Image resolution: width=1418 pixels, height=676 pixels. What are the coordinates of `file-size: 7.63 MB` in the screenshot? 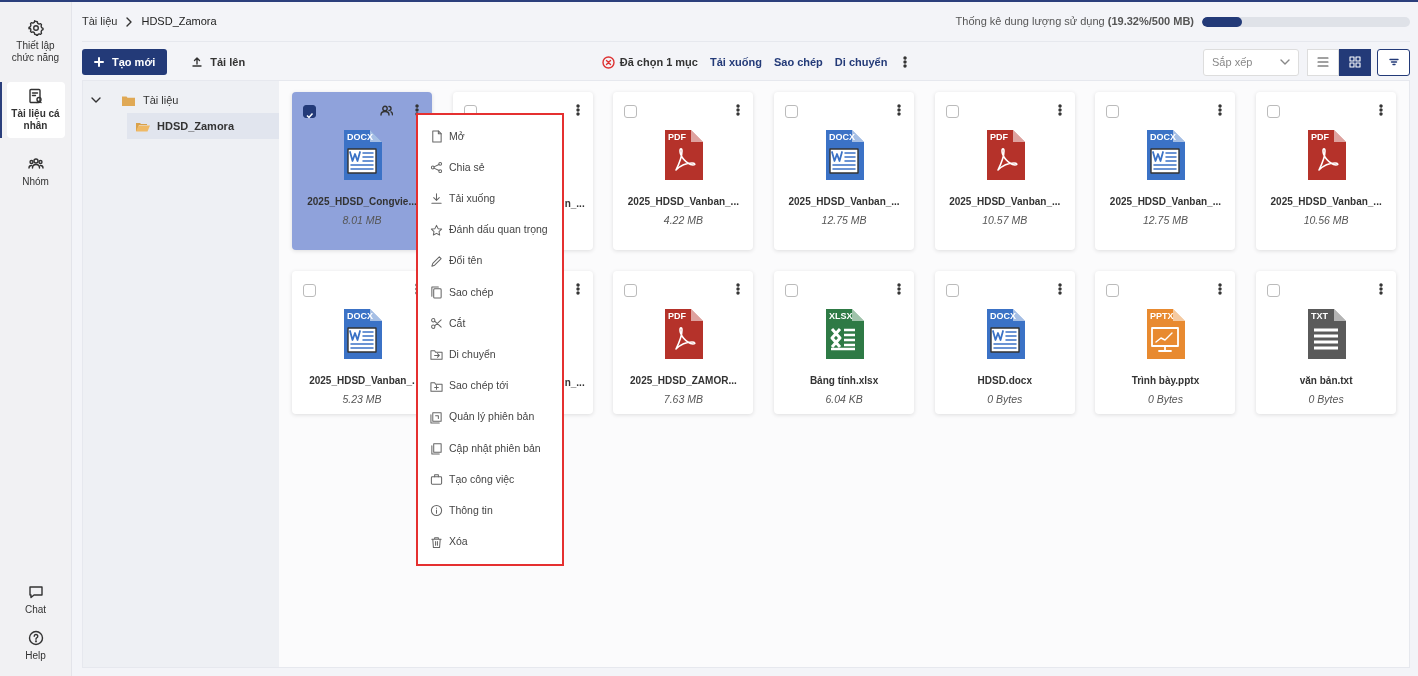 It's located at (683, 399).